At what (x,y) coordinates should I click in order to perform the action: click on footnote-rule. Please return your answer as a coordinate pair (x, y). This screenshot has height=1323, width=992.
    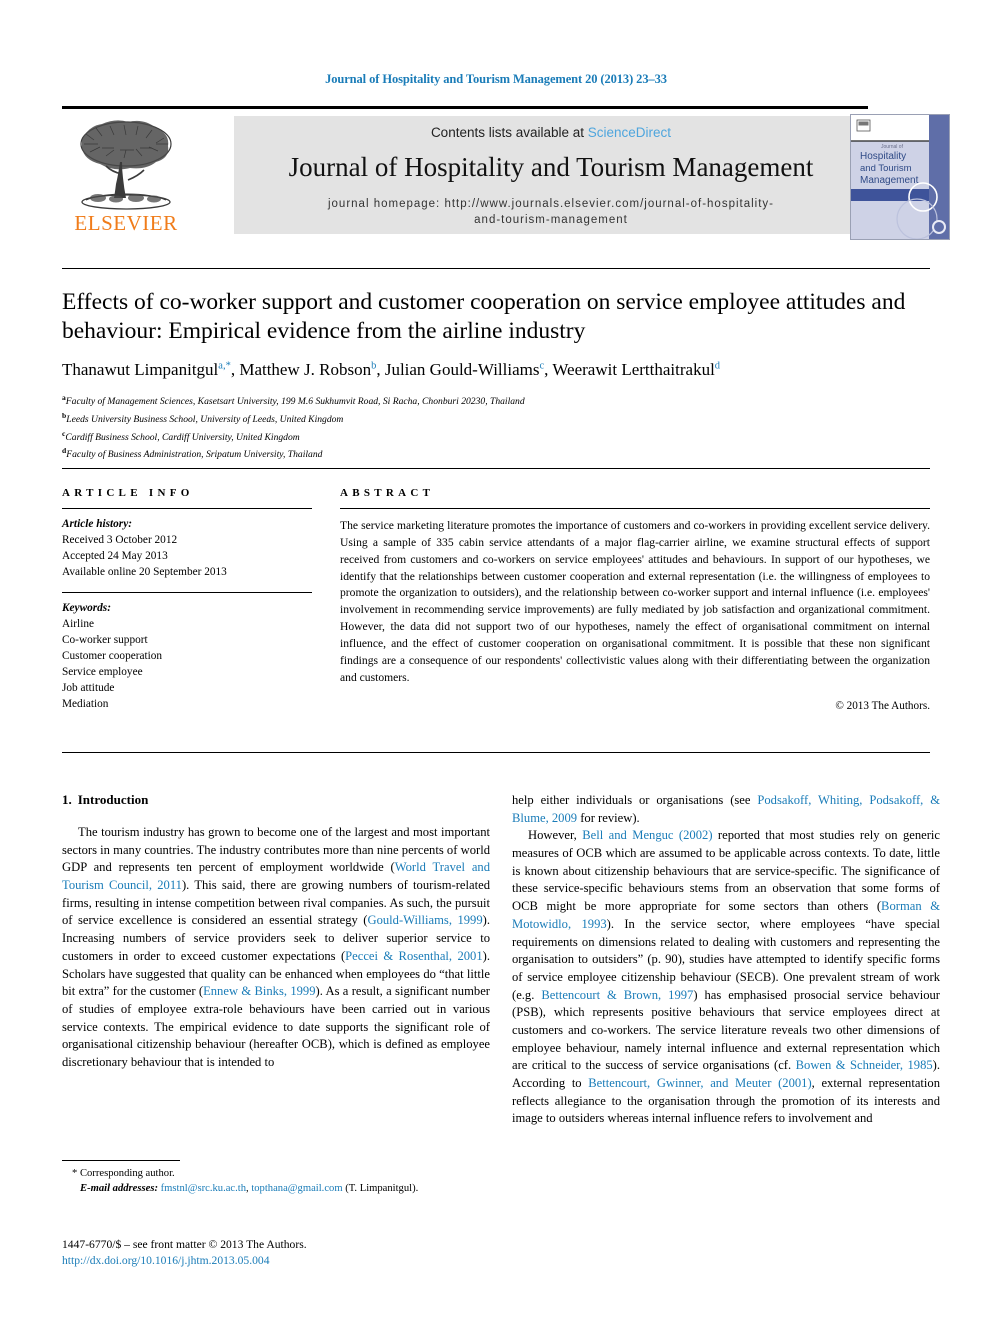
    Looking at the image, I should click on (121, 1160).